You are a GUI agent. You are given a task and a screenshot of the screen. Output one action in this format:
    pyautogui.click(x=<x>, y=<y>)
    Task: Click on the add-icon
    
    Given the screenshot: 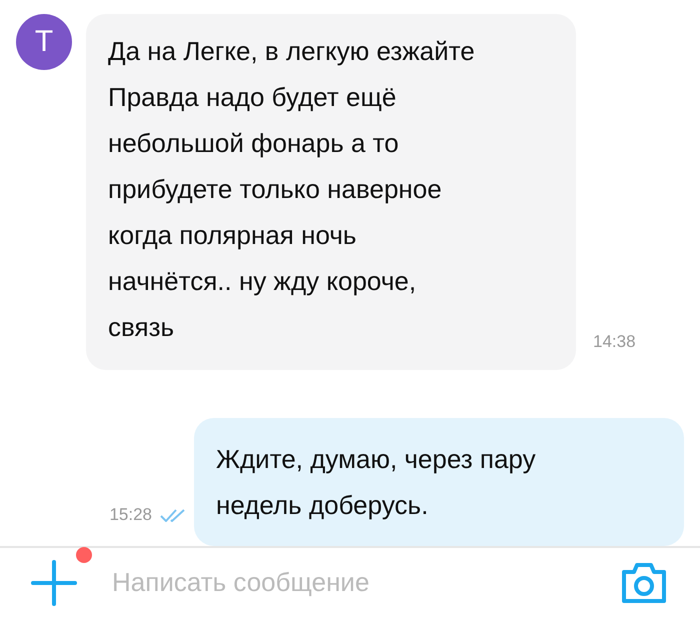 What is the action you would take?
    pyautogui.click(x=54, y=582)
    